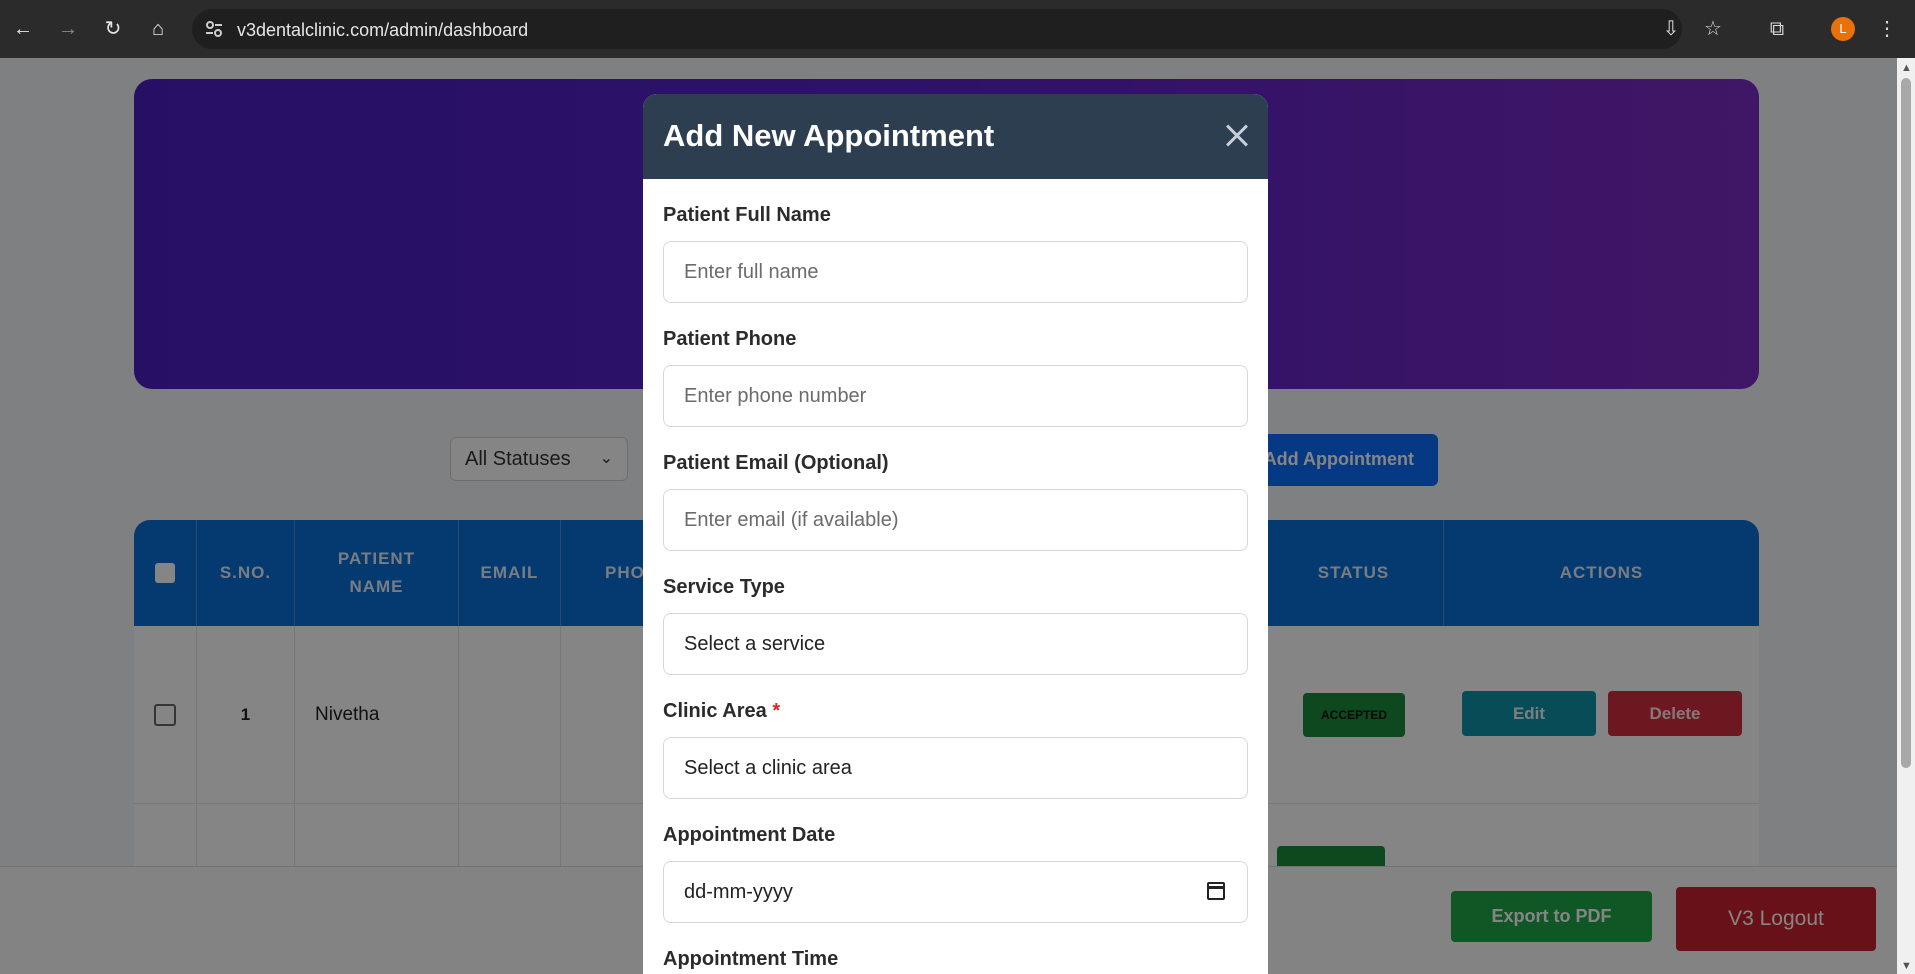 This screenshot has width=1915, height=974. What do you see at coordinates (738, 892) in the screenshot?
I see `appointment-date-value: dd-mm-yyyy` at bounding box center [738, 892].